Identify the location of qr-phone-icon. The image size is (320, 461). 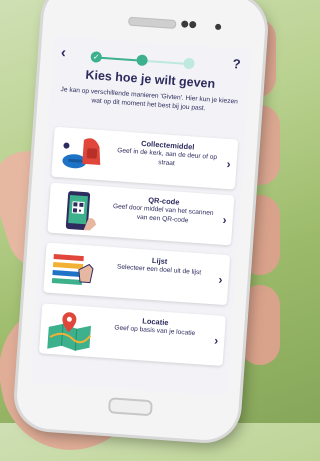
(81, 211).